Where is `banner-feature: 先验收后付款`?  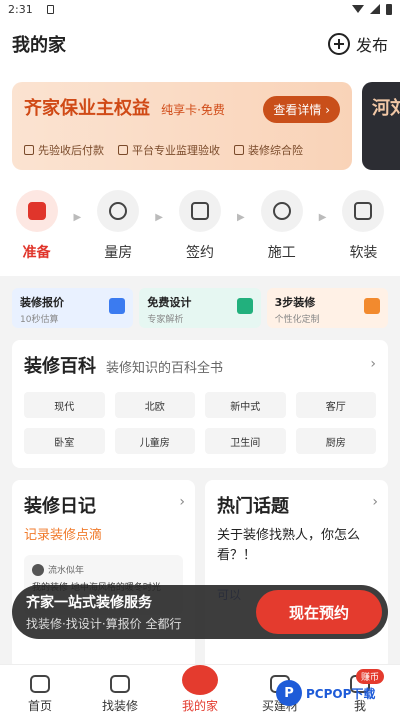
banner-feature: 先验收后付款 is located at coordinates (64, 150).